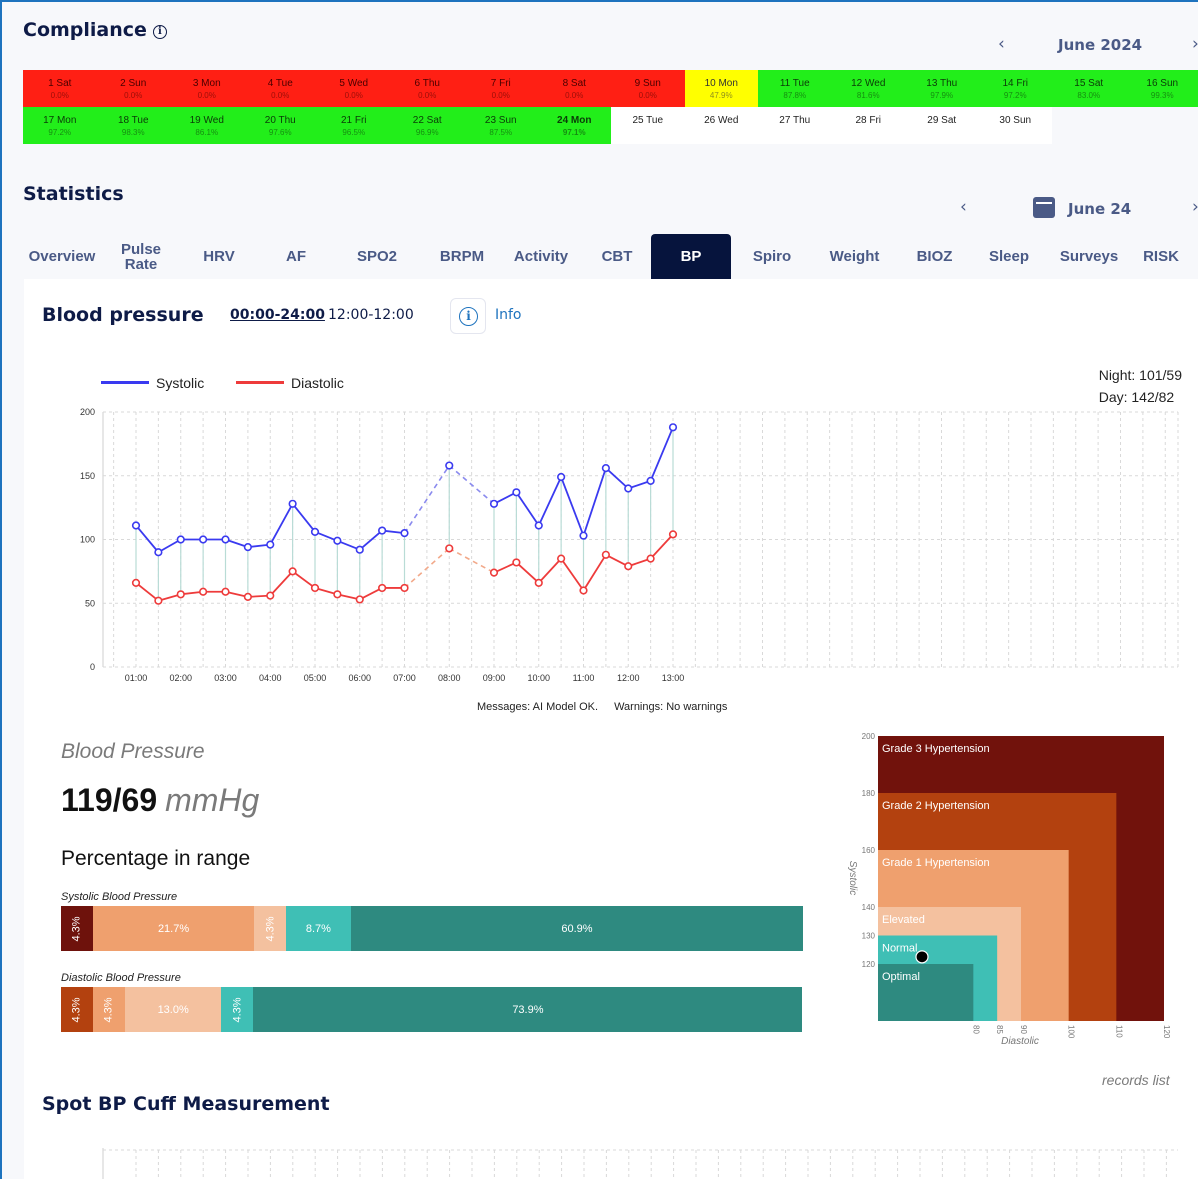 The image size is (1198, 1179). What do you see at coordinates (1015, 88) in the screenshot?
I see `calendar-day: 14 Fri 97.2%` at bounding box center [1015, 88].